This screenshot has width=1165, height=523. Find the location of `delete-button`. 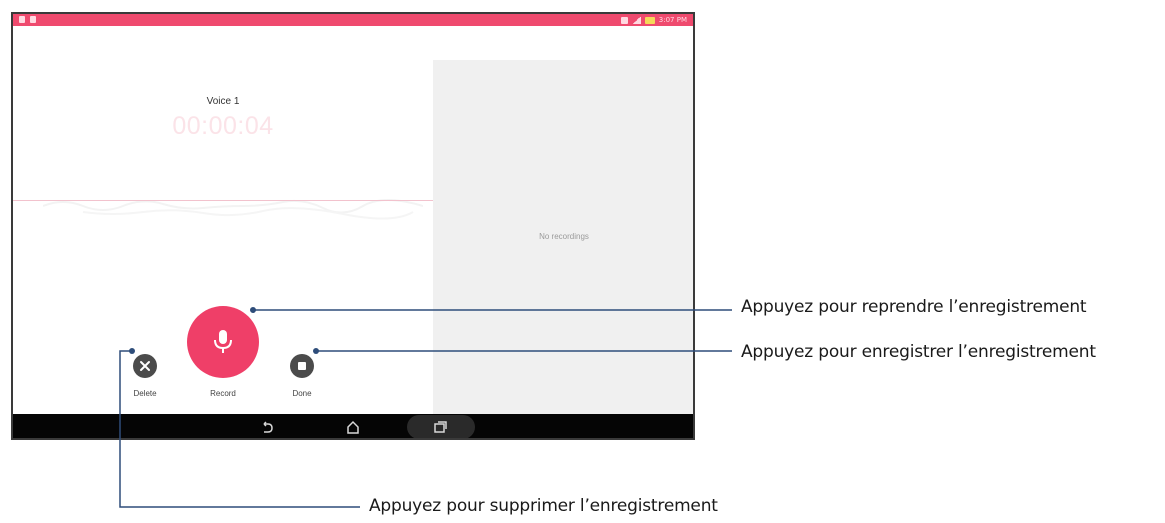

delete-button is located at coordinates (145, 366).